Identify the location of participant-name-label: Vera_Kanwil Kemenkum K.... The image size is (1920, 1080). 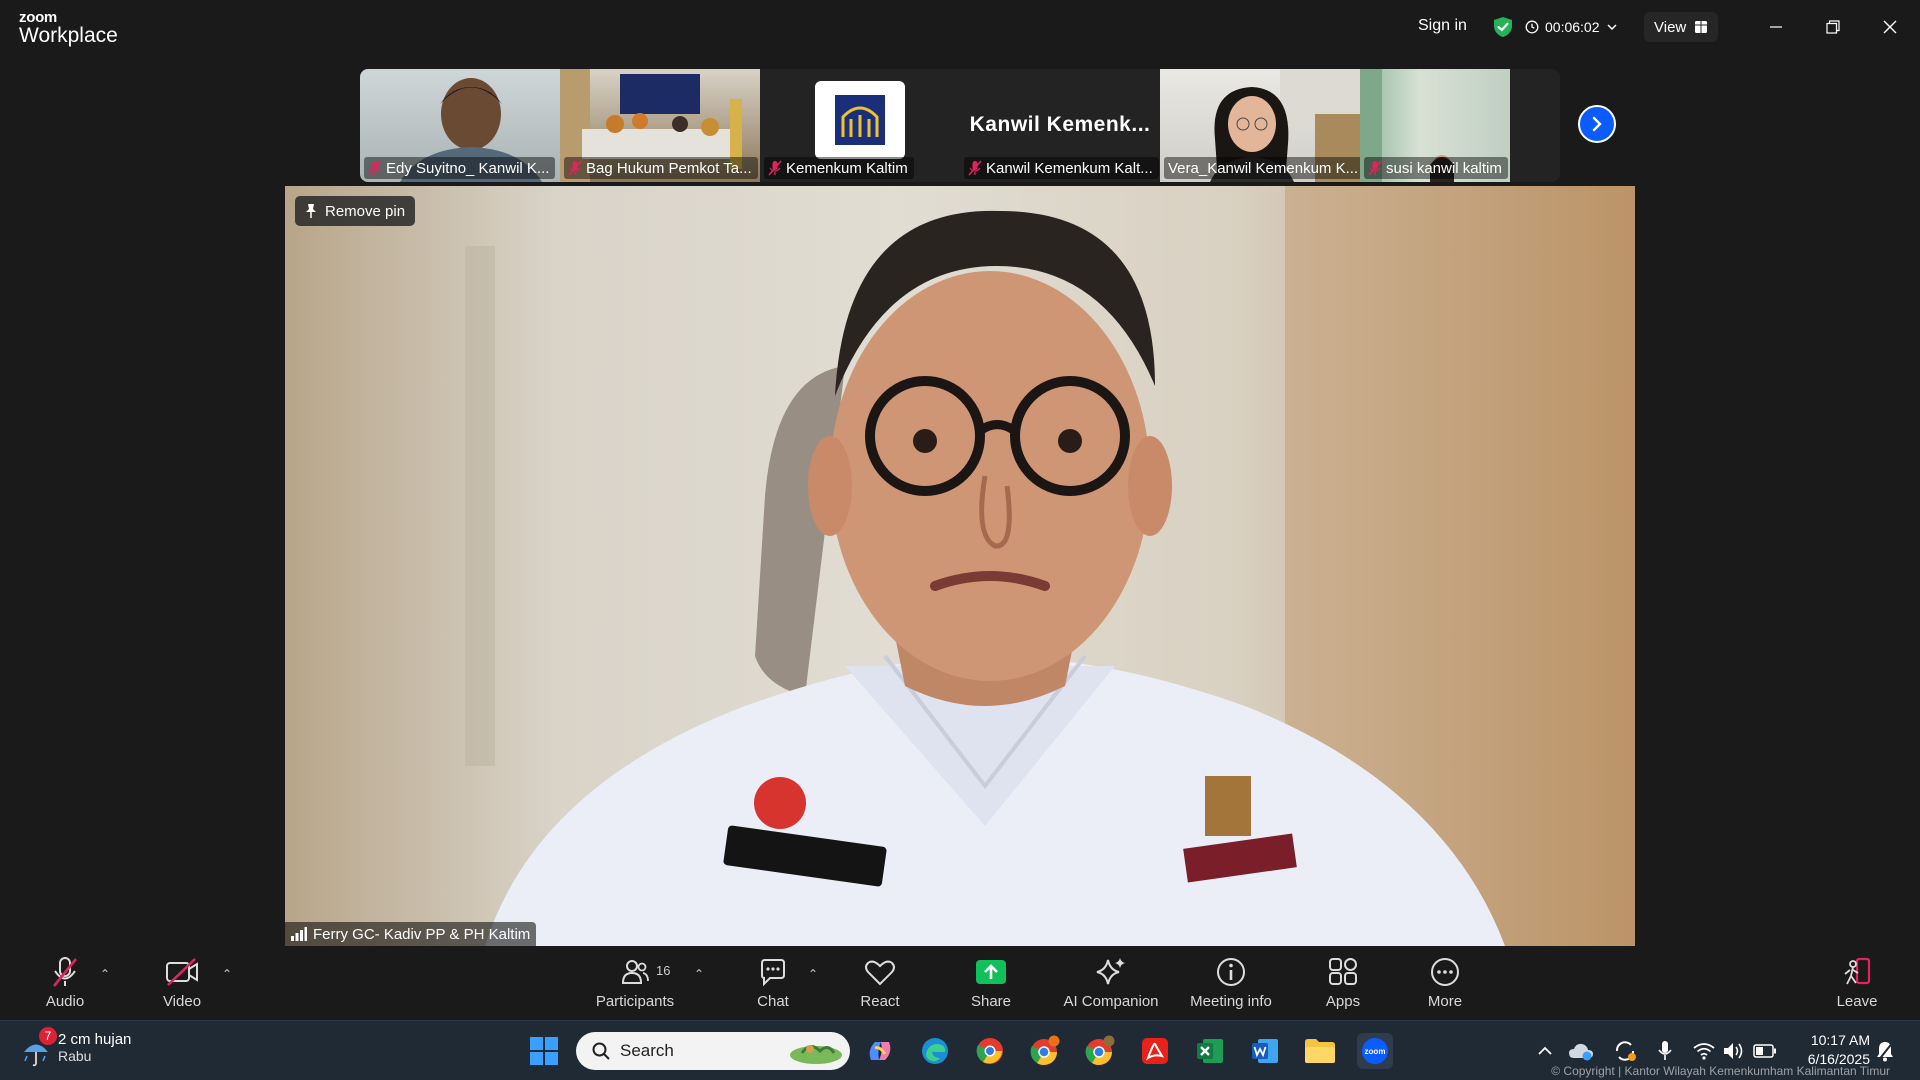
(1262, 168).